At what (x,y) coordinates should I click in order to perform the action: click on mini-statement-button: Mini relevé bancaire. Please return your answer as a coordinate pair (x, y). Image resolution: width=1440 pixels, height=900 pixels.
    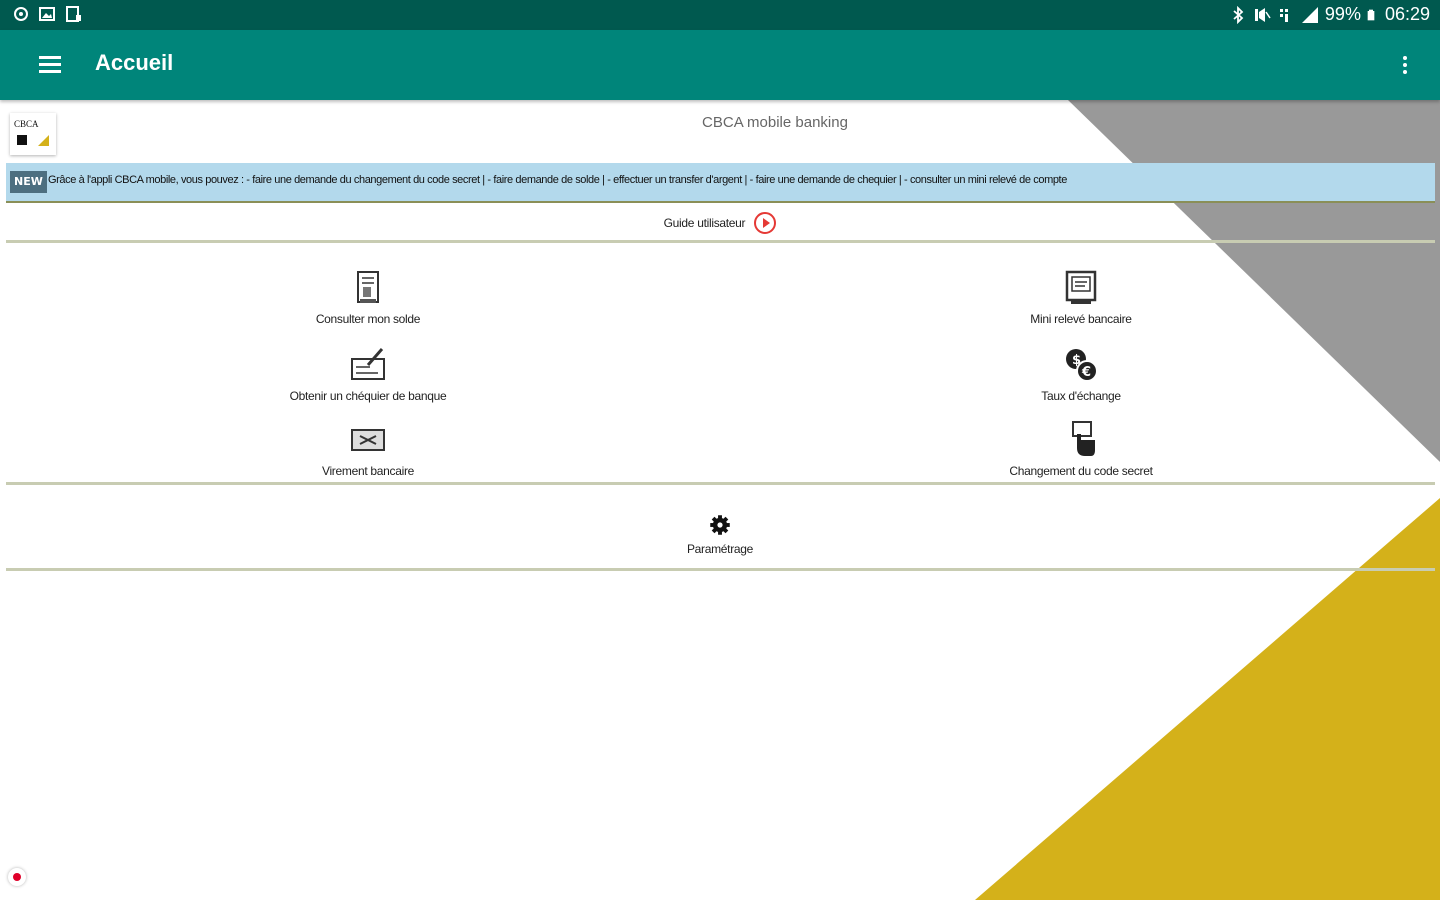
    Looking at the image, I should click on (1081, 297).